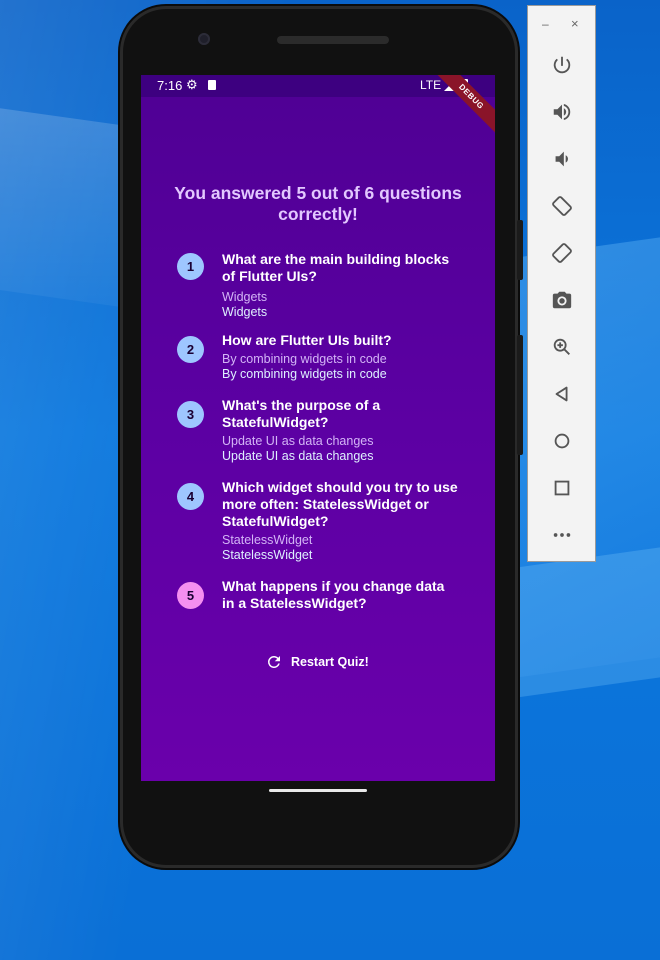 This screenshot has width=660, height=960. What do you see at coordinates (562, 25) in the screenshot?
I see `emulator-window-controls: – ×` at bounding box center [562, 25].